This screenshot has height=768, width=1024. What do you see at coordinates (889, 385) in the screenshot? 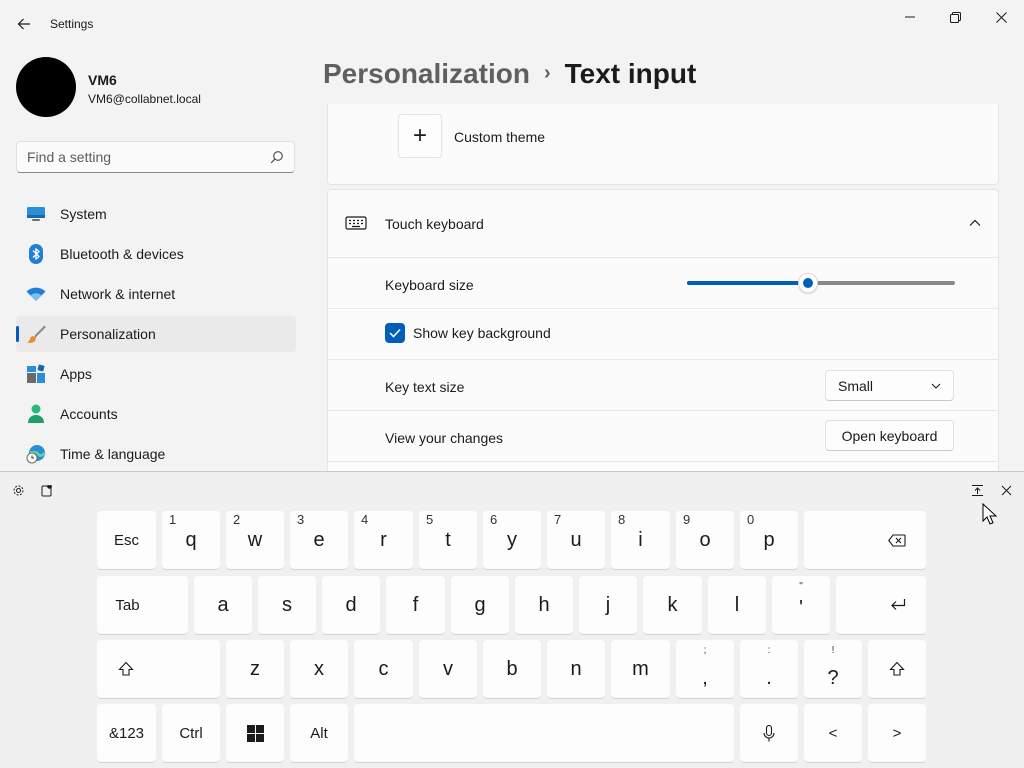
I see `key-text-size-dropdown: Small` at bounding box center [889, 385].